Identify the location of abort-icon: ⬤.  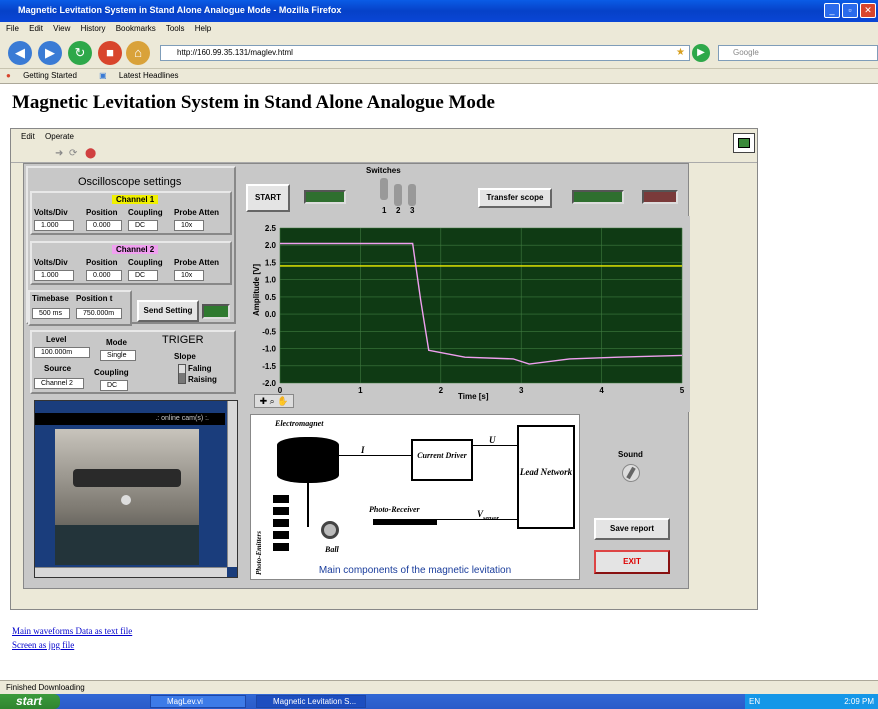
(90, 153).